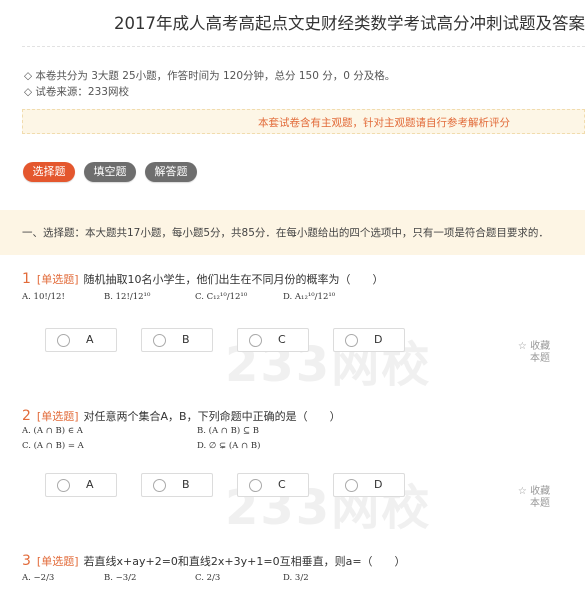 This screenshot has width=585, height=599. What do you see at coordinates (228, 431) in the screenshot?
I see `option-b-text: B. (A ∩ B) ⊆ B` at bounding box center [228, 431].